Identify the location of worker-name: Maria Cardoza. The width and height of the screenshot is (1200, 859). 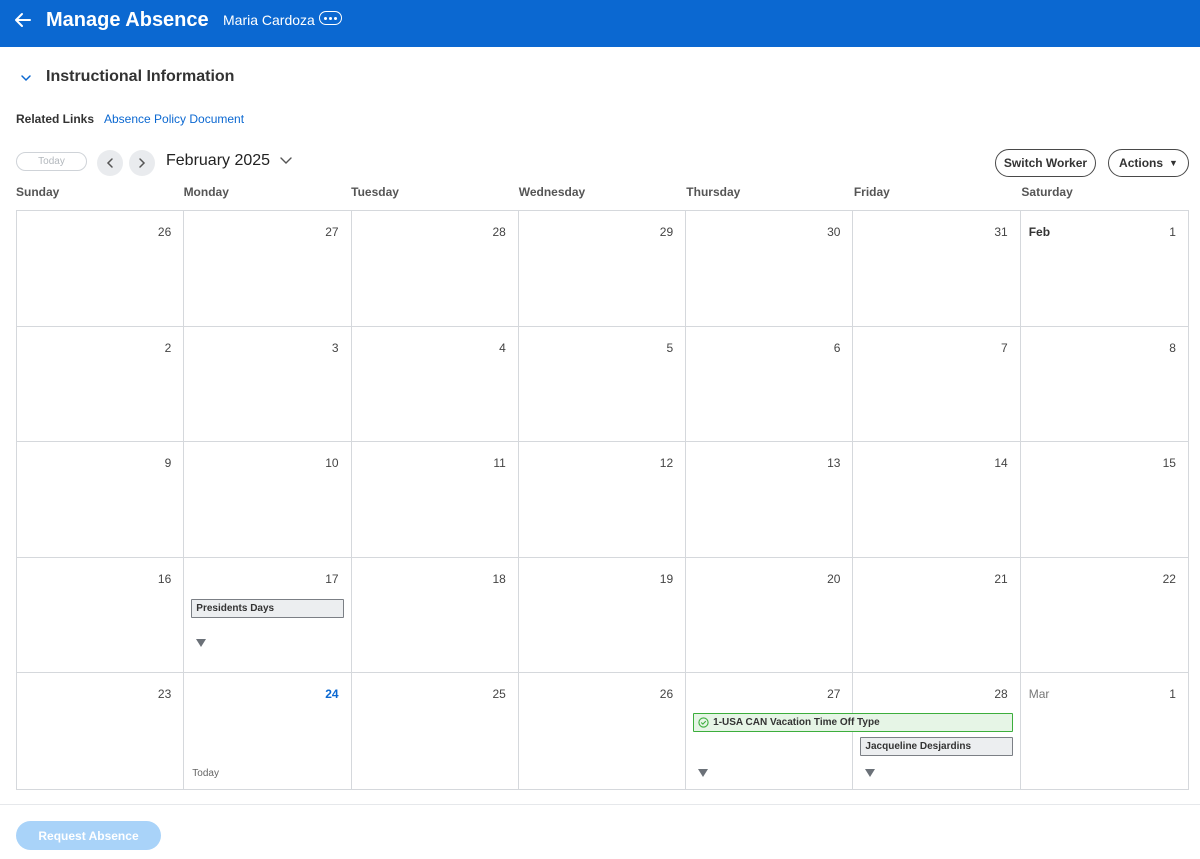
(269, 20).